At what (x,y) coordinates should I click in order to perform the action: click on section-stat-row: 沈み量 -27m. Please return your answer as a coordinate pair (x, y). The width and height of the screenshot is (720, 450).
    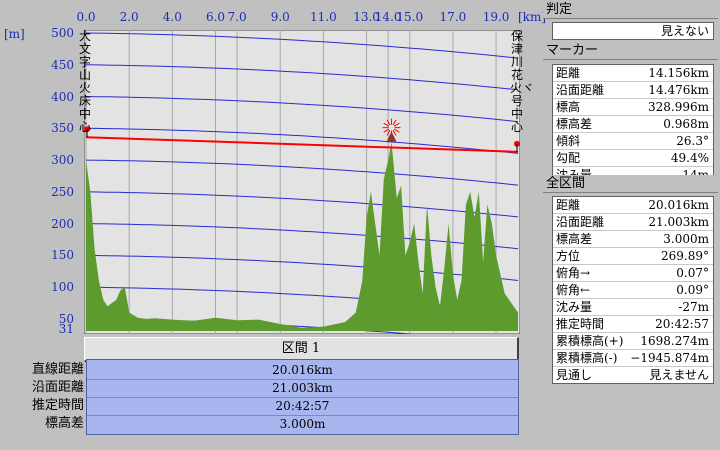
    Looking at the image, I should click on (633, 307).